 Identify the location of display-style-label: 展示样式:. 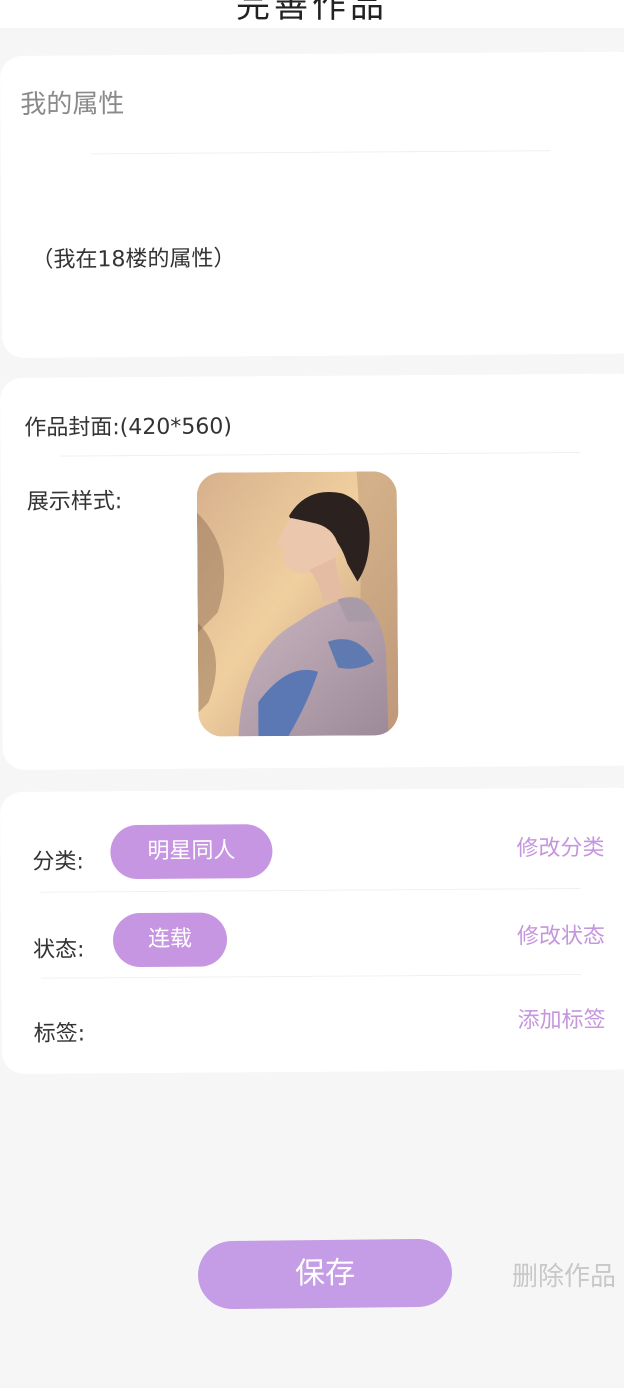
(74, 502).